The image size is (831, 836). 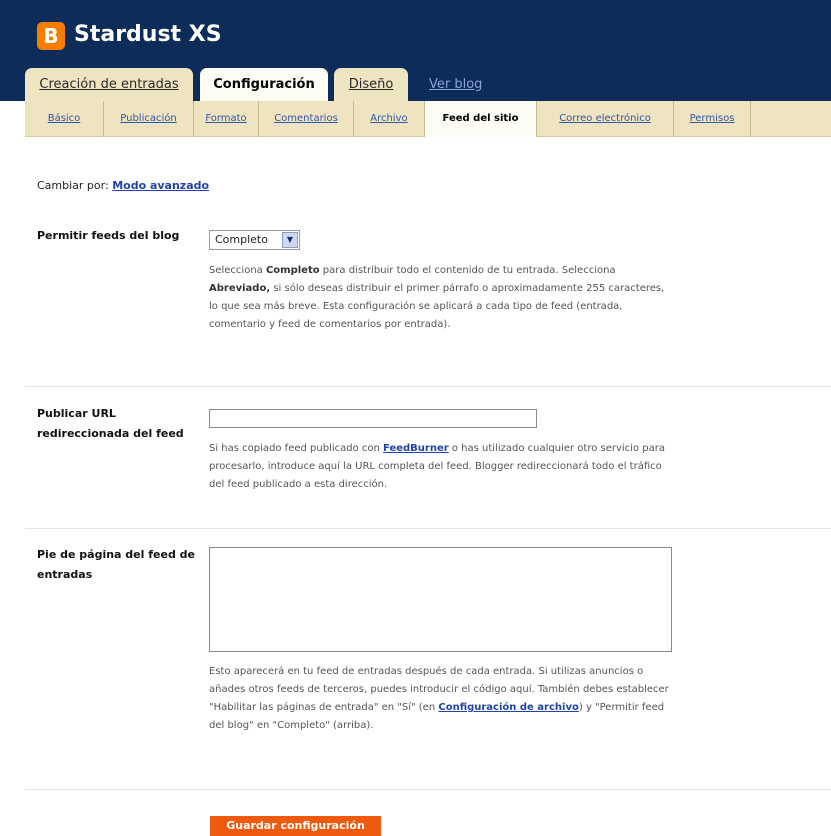 I want to click on switch-mode-prefix: Cambiar por:, so click(x=73, y=185).